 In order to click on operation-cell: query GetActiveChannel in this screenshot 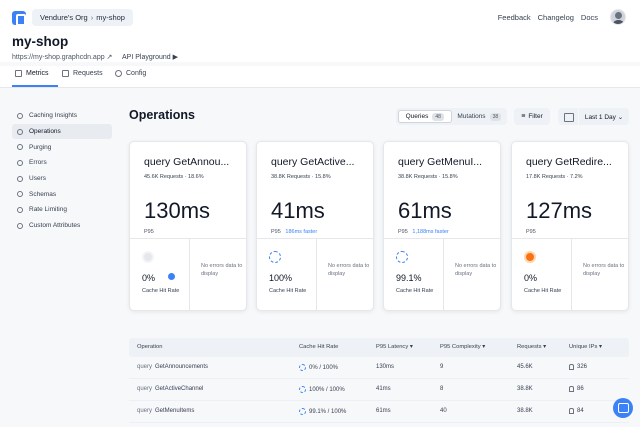, I will do `click(170, 389)`.